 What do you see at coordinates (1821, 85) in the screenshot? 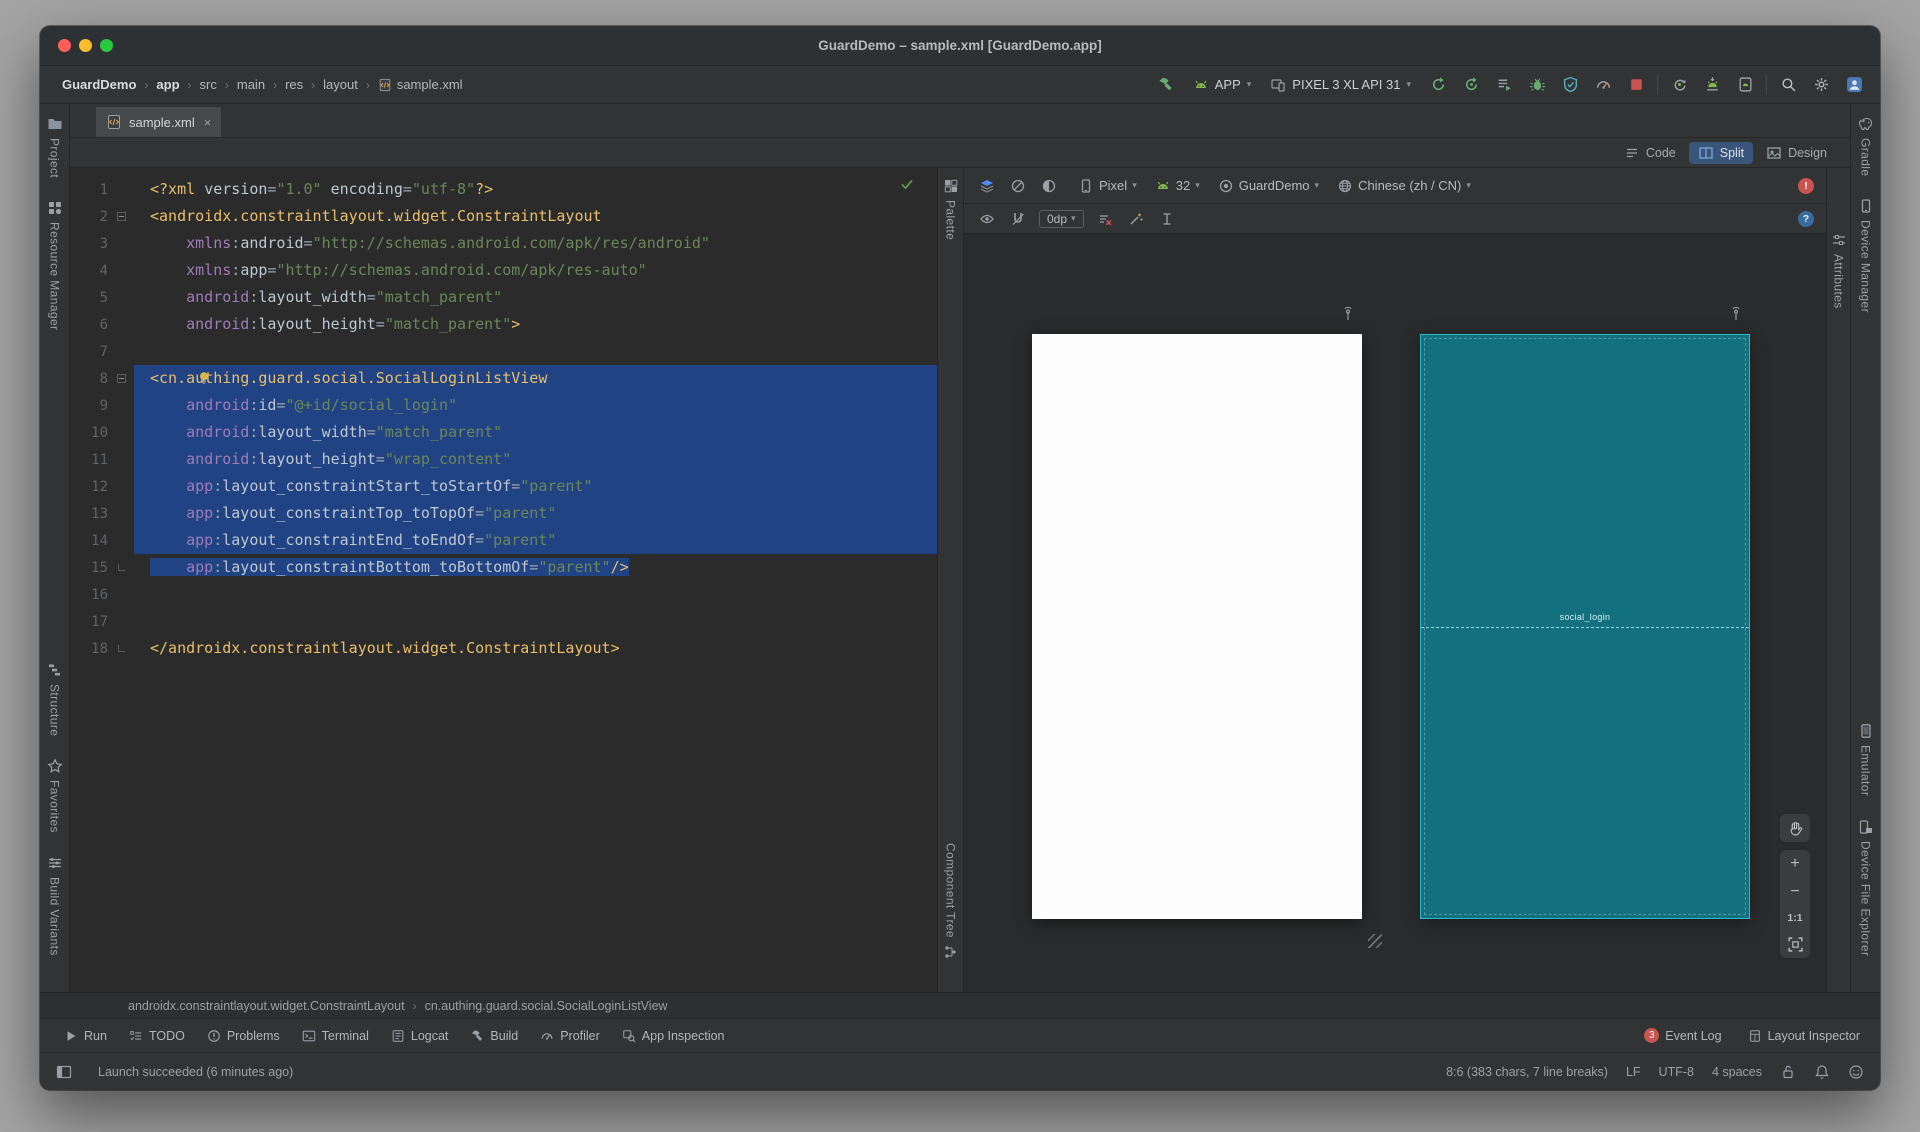
I see `settings-icon` at bounding box center [1821, 85].